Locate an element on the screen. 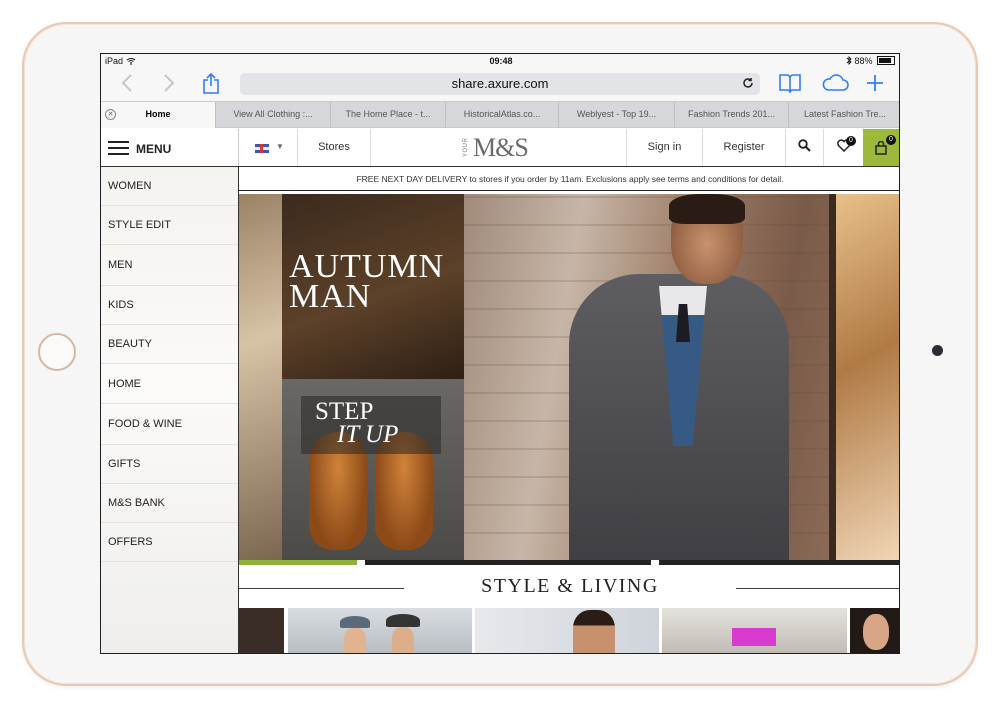 The width and height of the screenshot is (1000, 708). battery-percent: 88% is located at coordinates (863, 61).